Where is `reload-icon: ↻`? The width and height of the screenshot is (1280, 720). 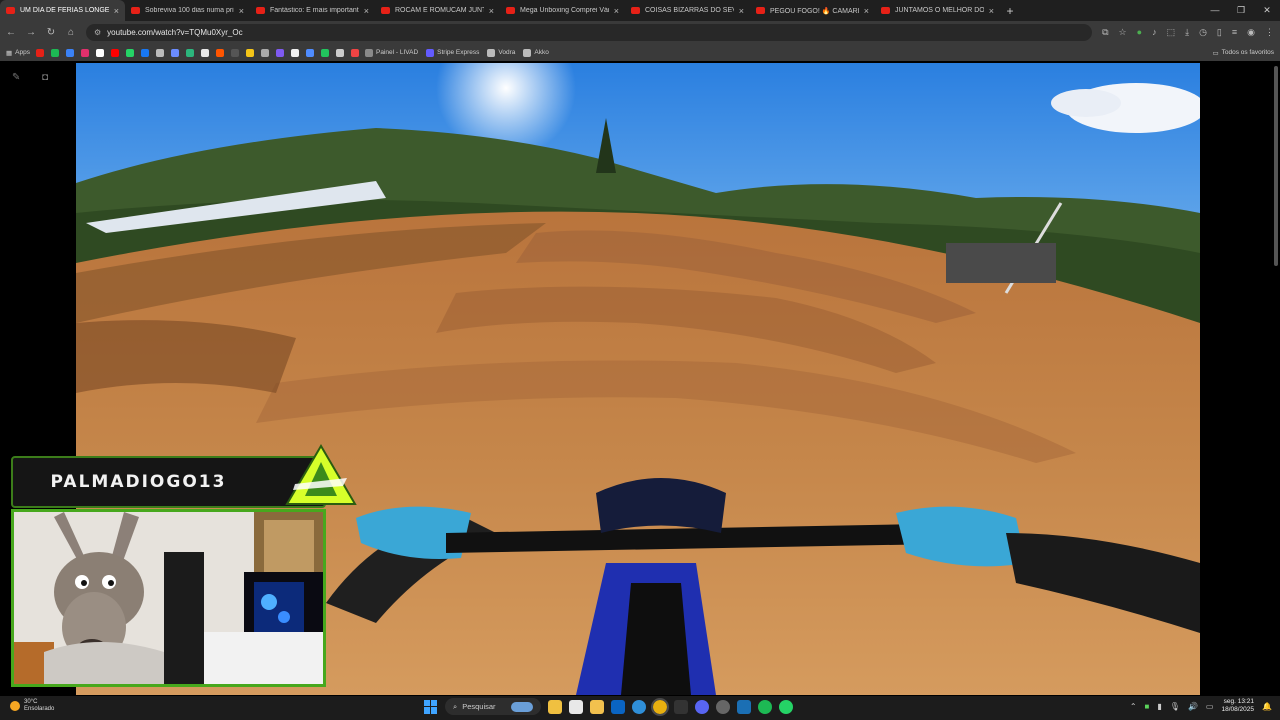 reload-icon: ↻ is located at coordinates (51, 32).